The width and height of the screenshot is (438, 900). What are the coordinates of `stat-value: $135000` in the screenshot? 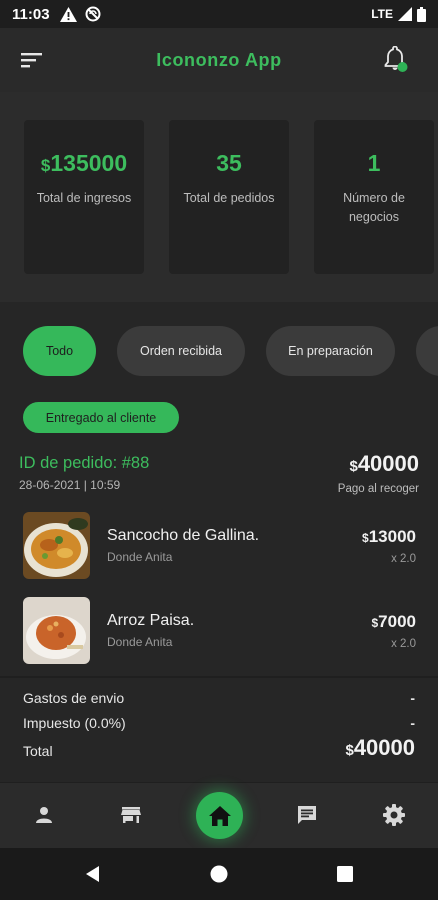 It's located at (84, 163).